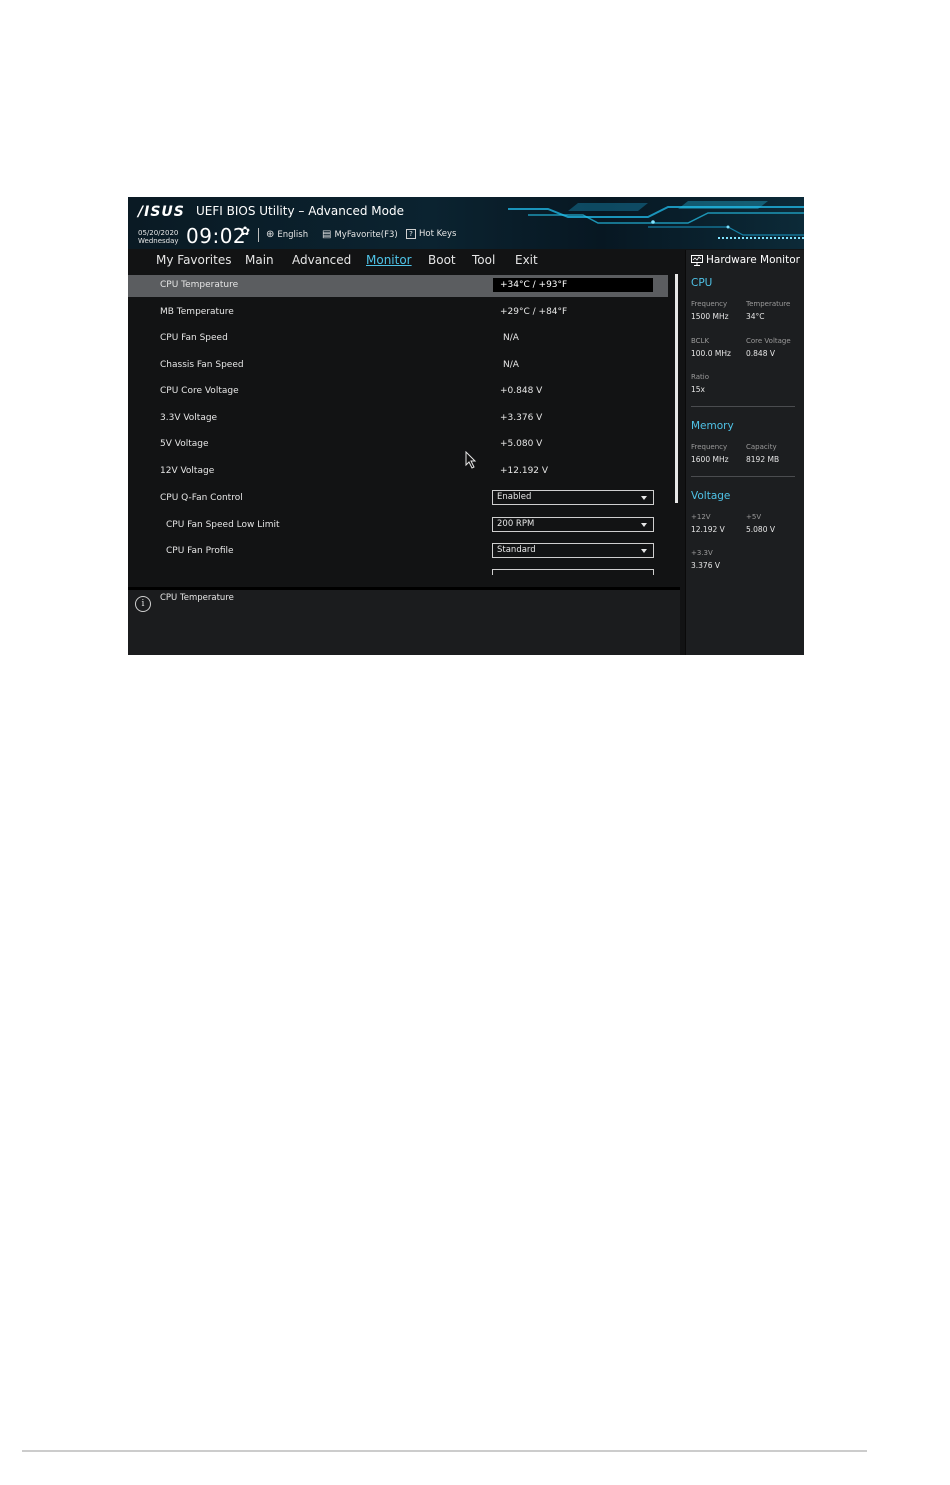  I want to click on hw-core-voltage: 0.848 V, so click(760, 353).